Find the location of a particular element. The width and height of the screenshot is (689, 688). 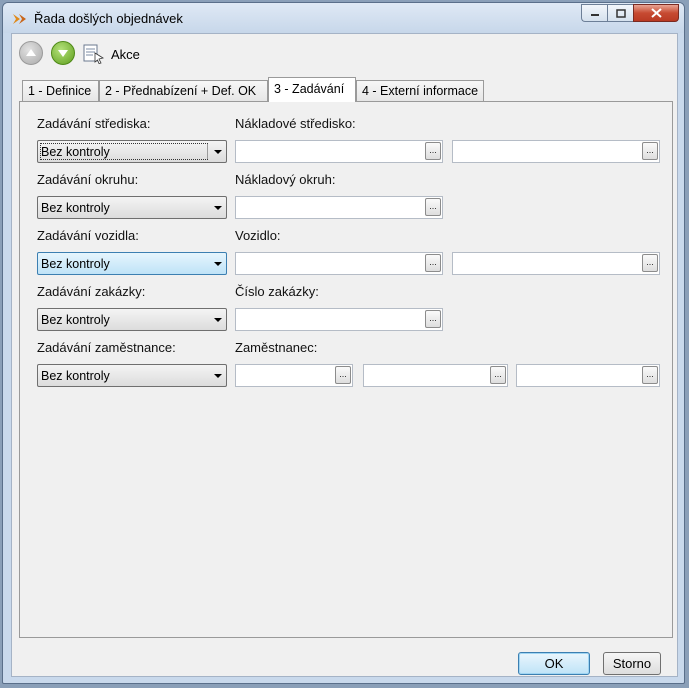

move-down-button is located at coordinates (63, 53).